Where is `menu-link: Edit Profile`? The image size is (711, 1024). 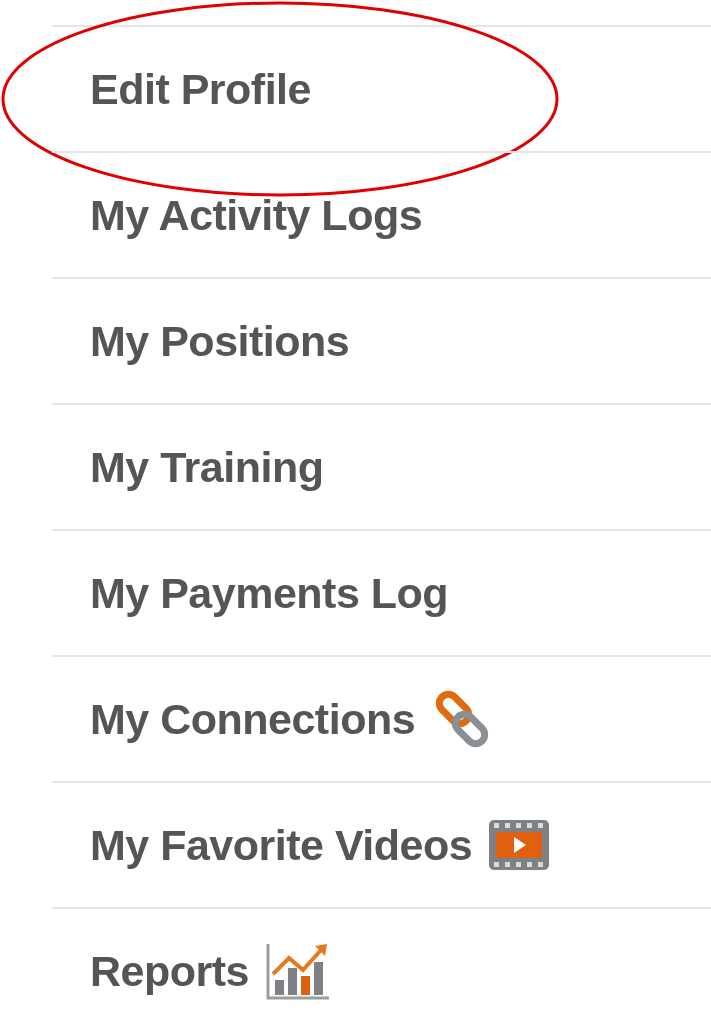
menu-link: Edit Profile is located at coordinates (200, 89).